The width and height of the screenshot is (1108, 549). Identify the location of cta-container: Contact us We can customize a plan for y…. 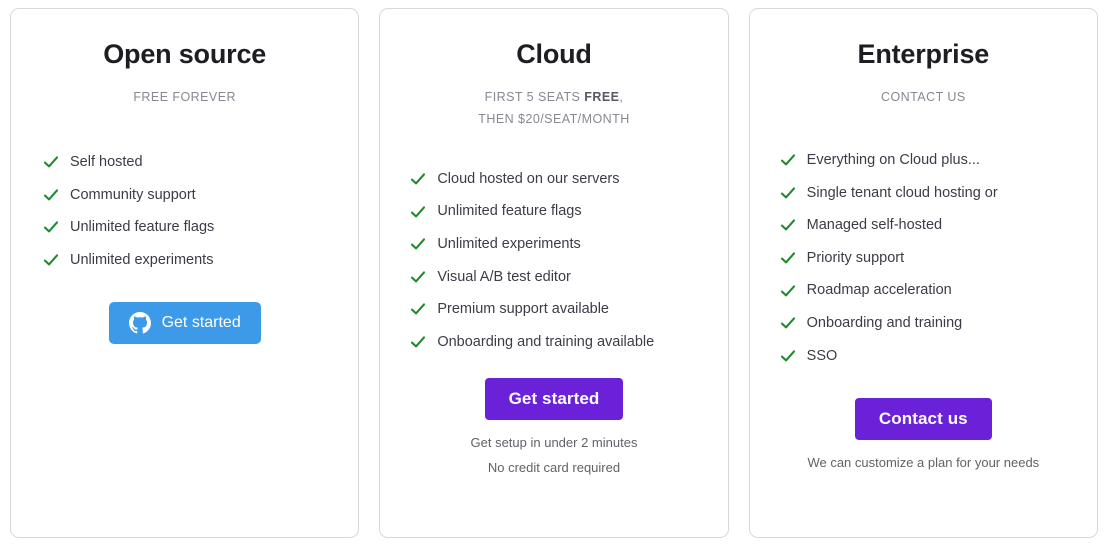
(923, 424).